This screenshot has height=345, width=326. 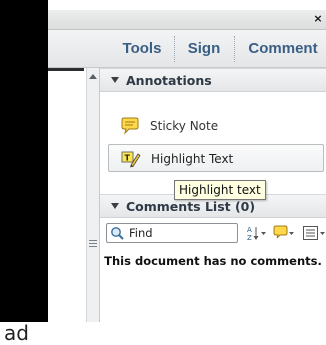 I want to click on splitter-grip-icon, so click(x=93, y=244).